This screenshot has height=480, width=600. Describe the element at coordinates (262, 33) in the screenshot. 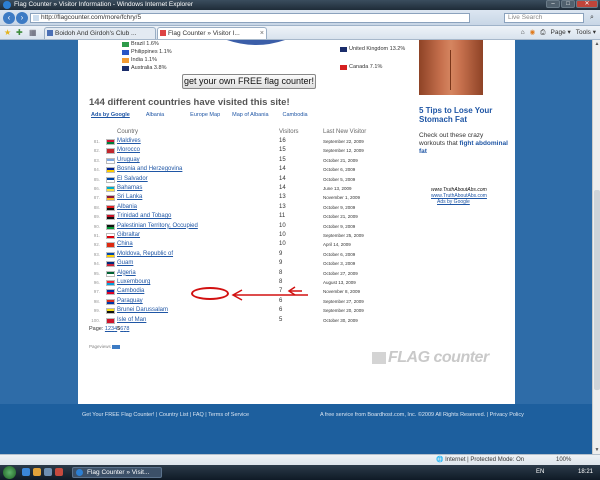

I see `tab-close-icon: ×` at that location.